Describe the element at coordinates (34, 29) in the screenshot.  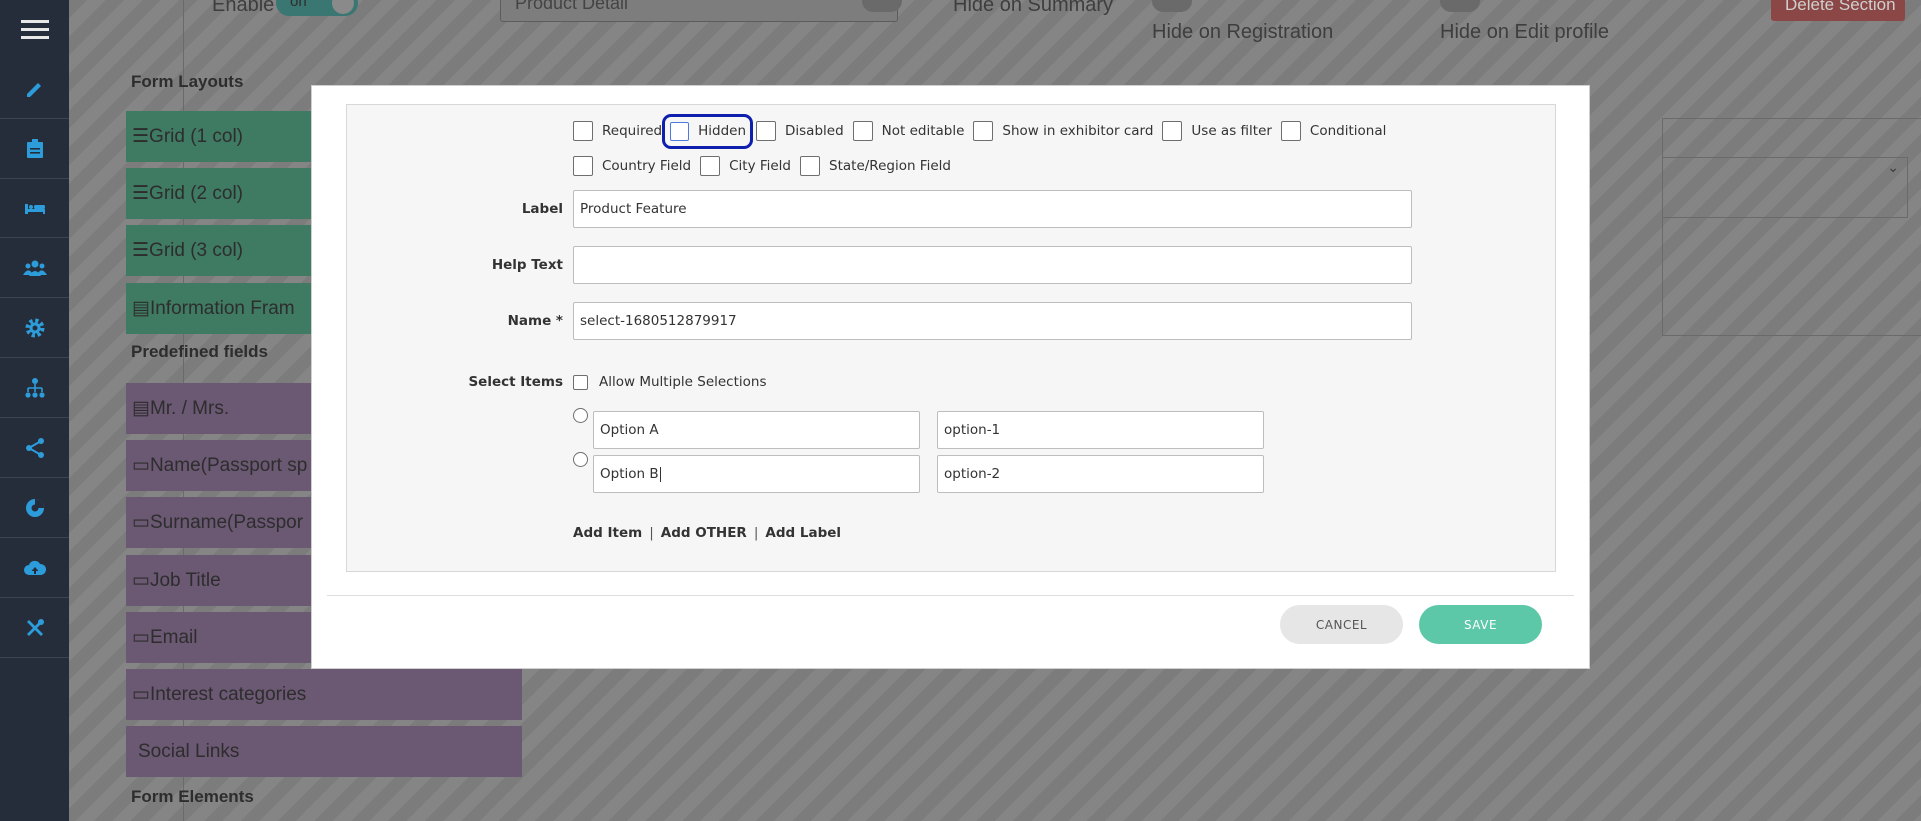
I see `menu-icon` at that location.